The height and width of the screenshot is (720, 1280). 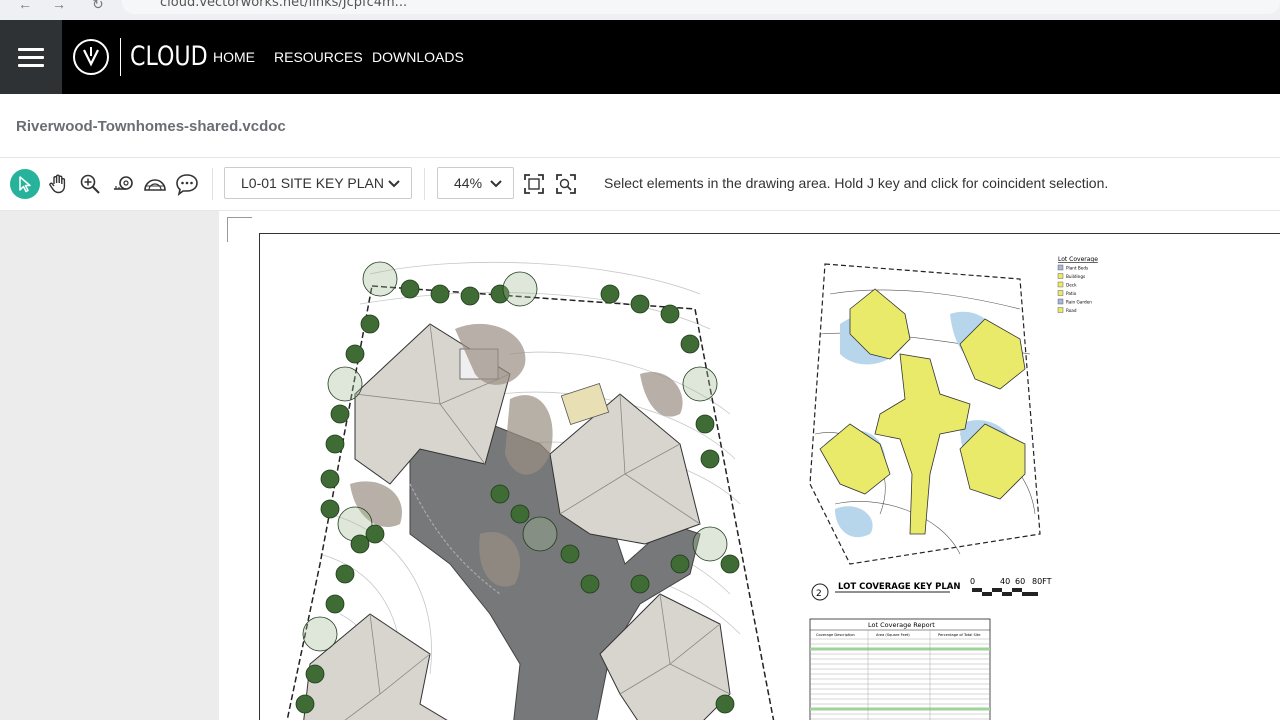 I want to click on legend-item: Deck, so click(x=1071, y=285).